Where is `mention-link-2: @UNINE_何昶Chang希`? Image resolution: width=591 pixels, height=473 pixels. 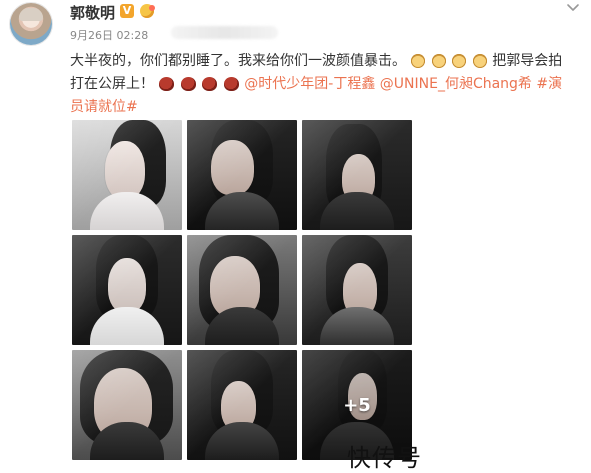 mention-link-2: @UNINE_何昶Chang希 is located at coordinates (456, 84).